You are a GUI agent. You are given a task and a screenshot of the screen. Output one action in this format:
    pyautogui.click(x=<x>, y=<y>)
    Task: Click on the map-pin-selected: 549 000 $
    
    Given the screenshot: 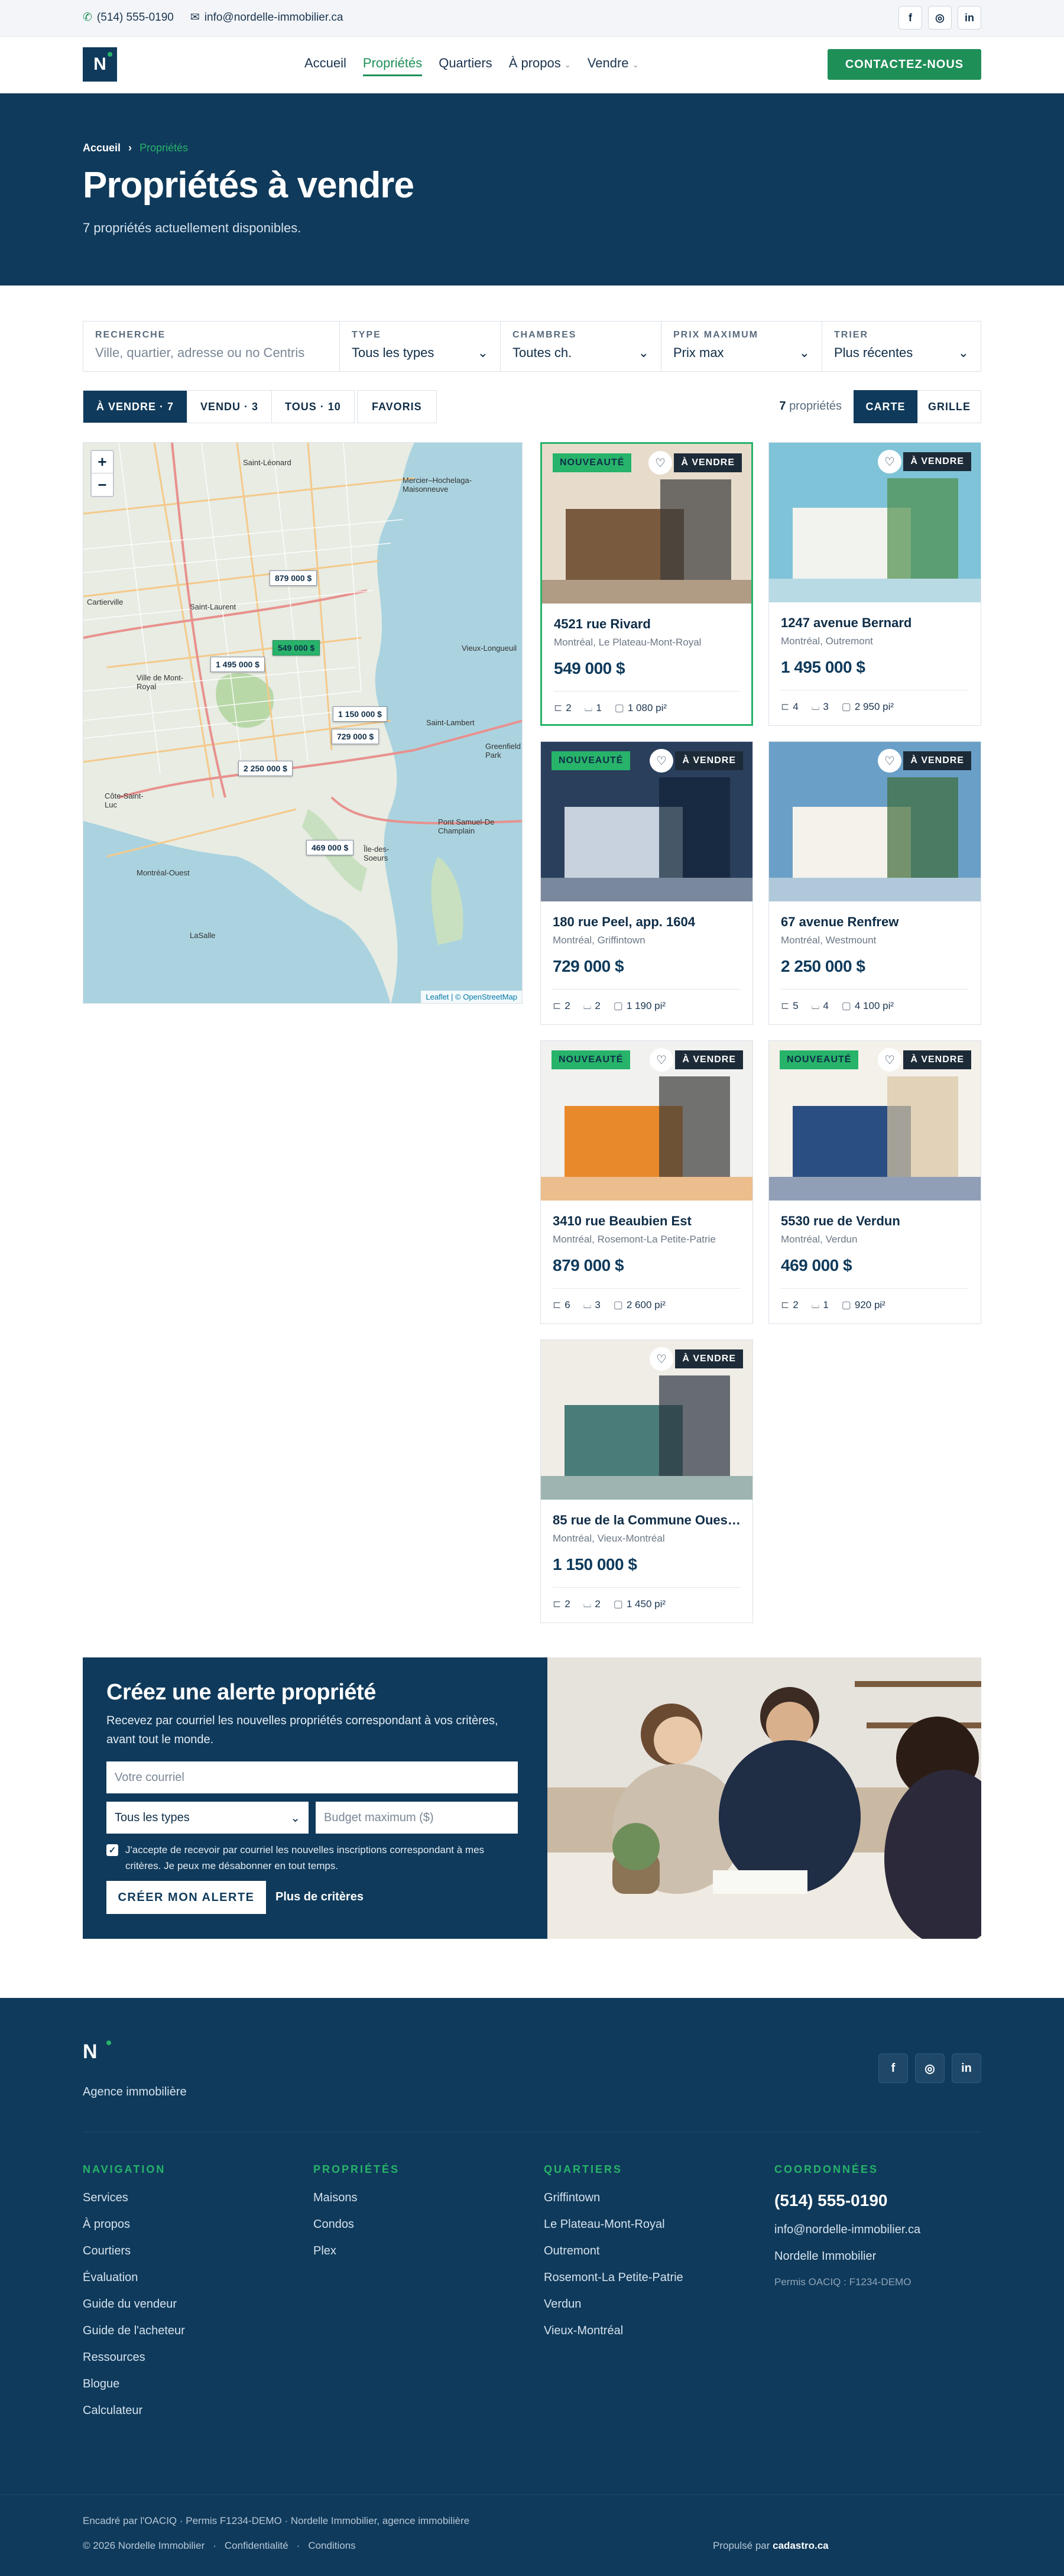 What is the action you would take?
    pyautogui.click(x=296, y=648)
    